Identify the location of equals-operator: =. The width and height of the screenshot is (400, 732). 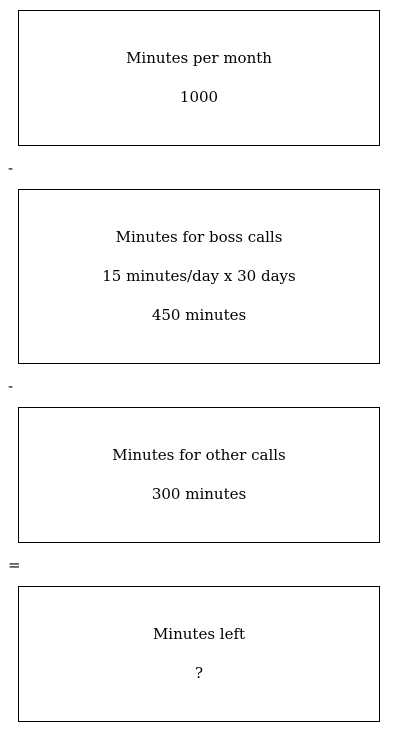
(14, 565).